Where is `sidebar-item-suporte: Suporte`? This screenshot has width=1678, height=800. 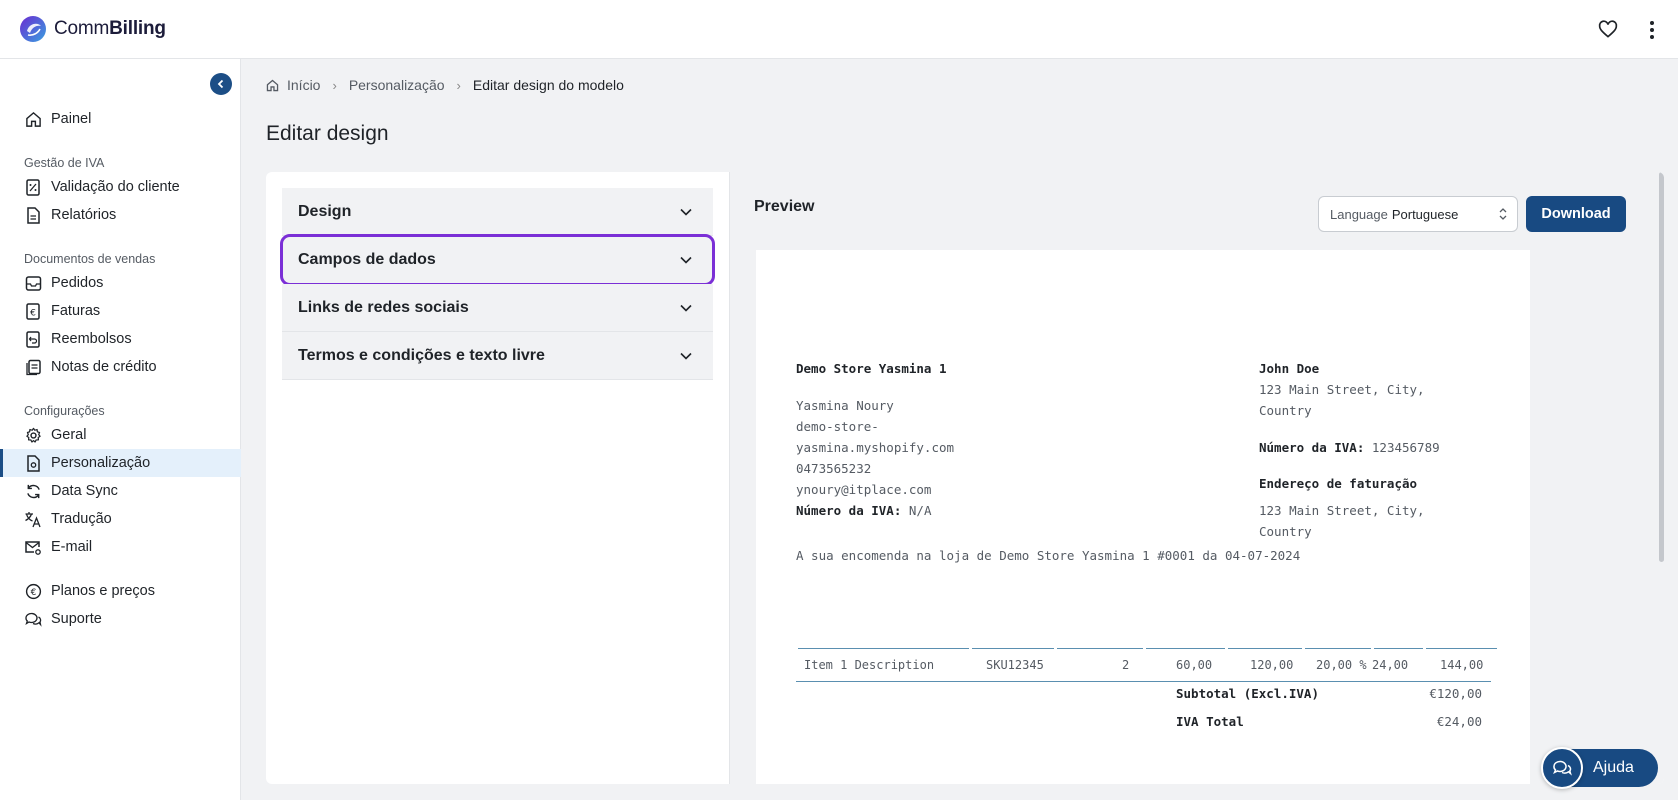 sidebar-item-suporte: Suporte is located at coordinates (120, 619).